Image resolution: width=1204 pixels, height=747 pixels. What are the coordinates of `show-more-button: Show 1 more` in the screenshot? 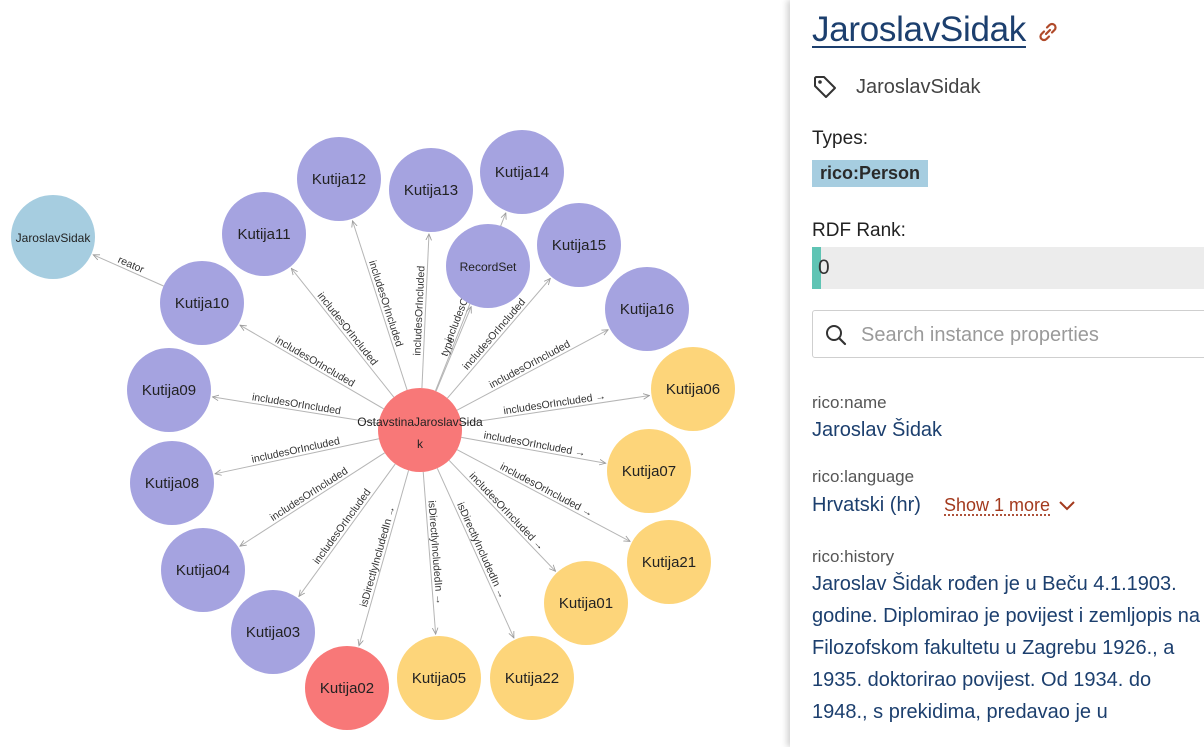 It's located at (1010, 505).